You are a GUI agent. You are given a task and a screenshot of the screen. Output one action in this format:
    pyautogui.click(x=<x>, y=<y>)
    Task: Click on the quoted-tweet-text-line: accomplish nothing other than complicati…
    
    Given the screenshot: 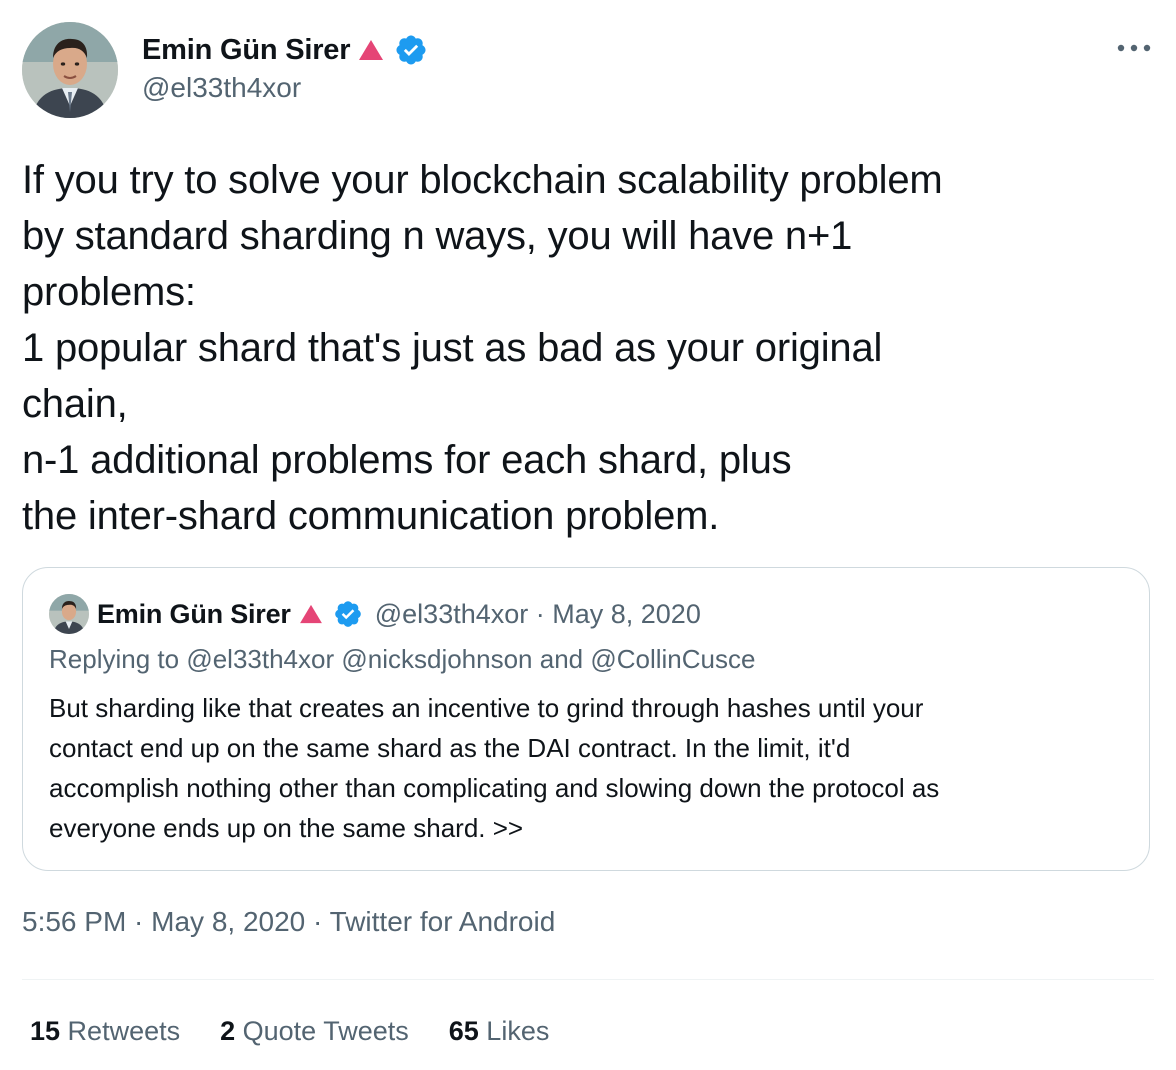 What is the action you would take?
    pyautogui.click(x=494, y=788)
    